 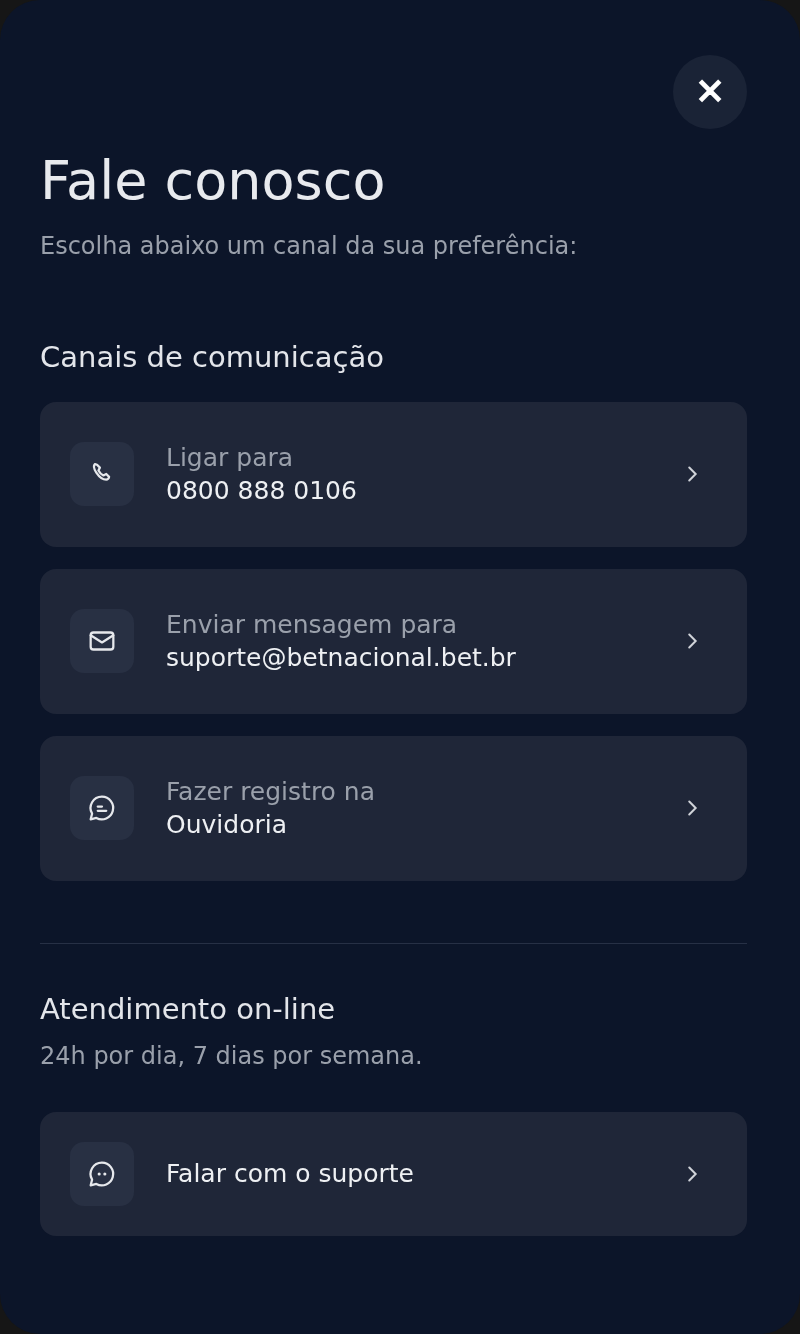 What do you see at coordinates (227, 825) in the screenshot?
I see `option-value: Ouvidoria` at bounding box center [227, 825].